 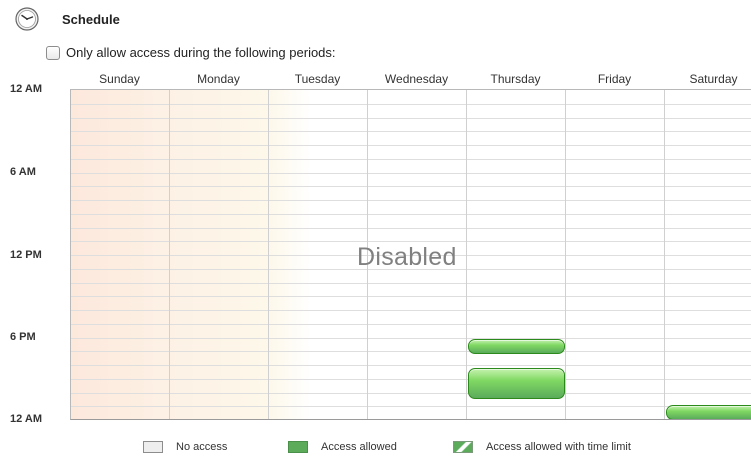 I want to click on day-header-sunday: Sunday, so click(x=119, y=79).